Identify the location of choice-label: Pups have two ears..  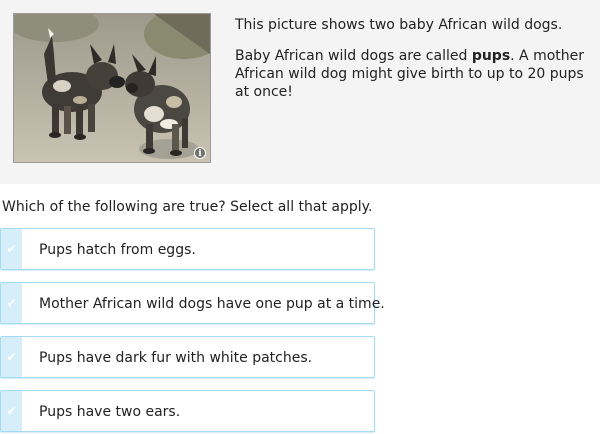
(110, 412).